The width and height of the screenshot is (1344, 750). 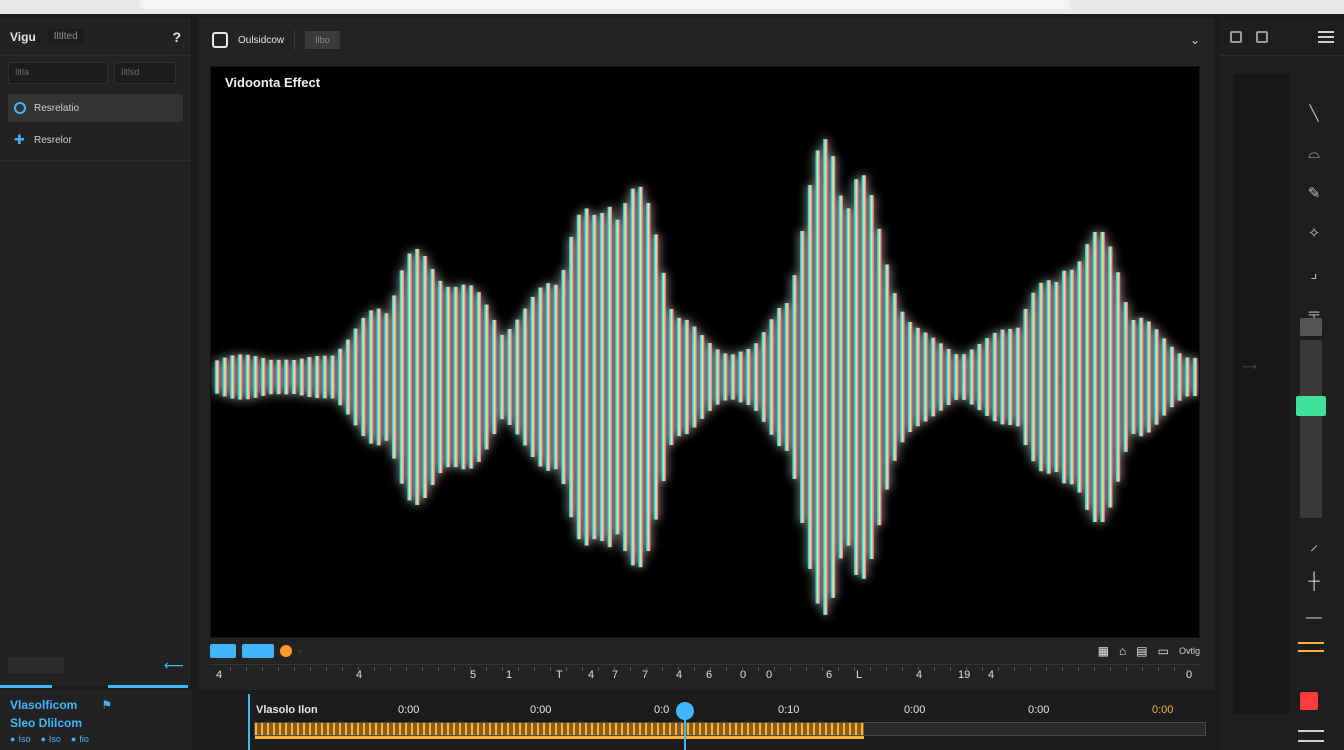 I want to click on timeline: Vlasolo Ilon 0:00 0:00 0:0 0:10 0:00 0:00 0:00, so click(x=731, y=722).